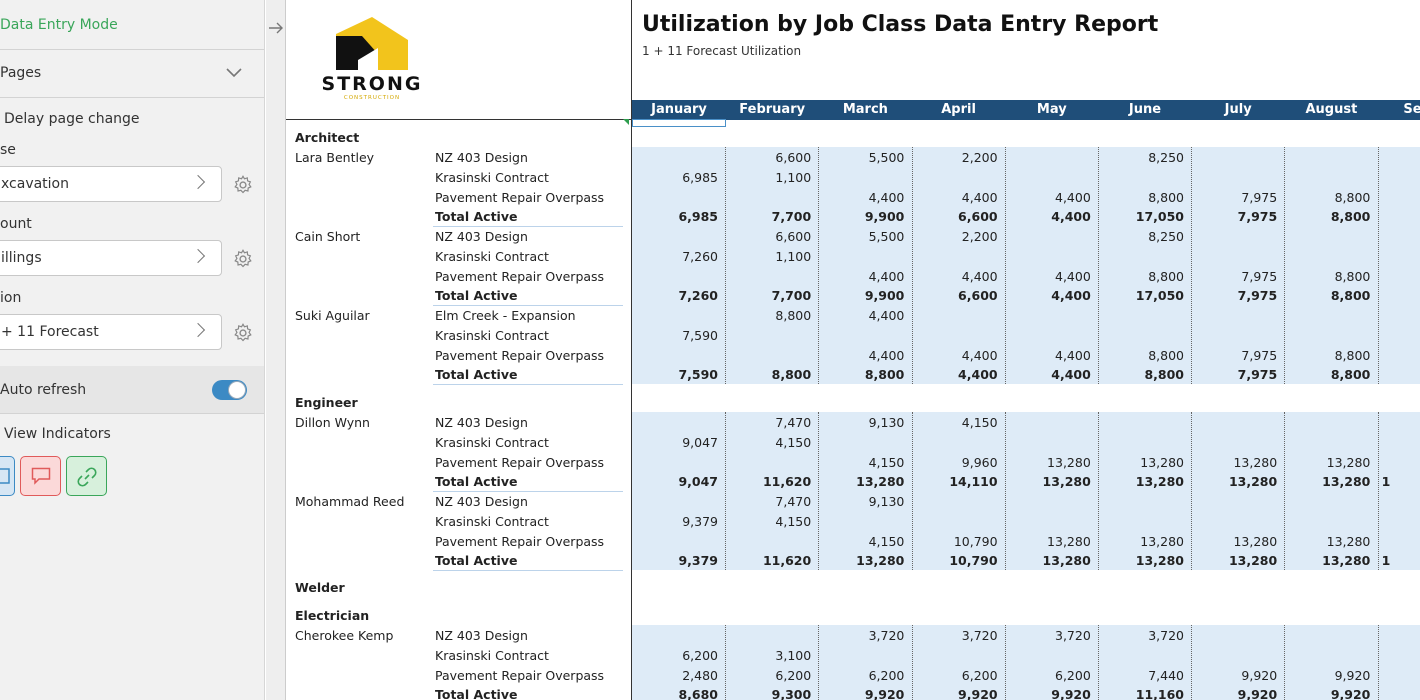 The image size is (1420, 700). I want to click on phase-select: xcavation, so click(111, 184).